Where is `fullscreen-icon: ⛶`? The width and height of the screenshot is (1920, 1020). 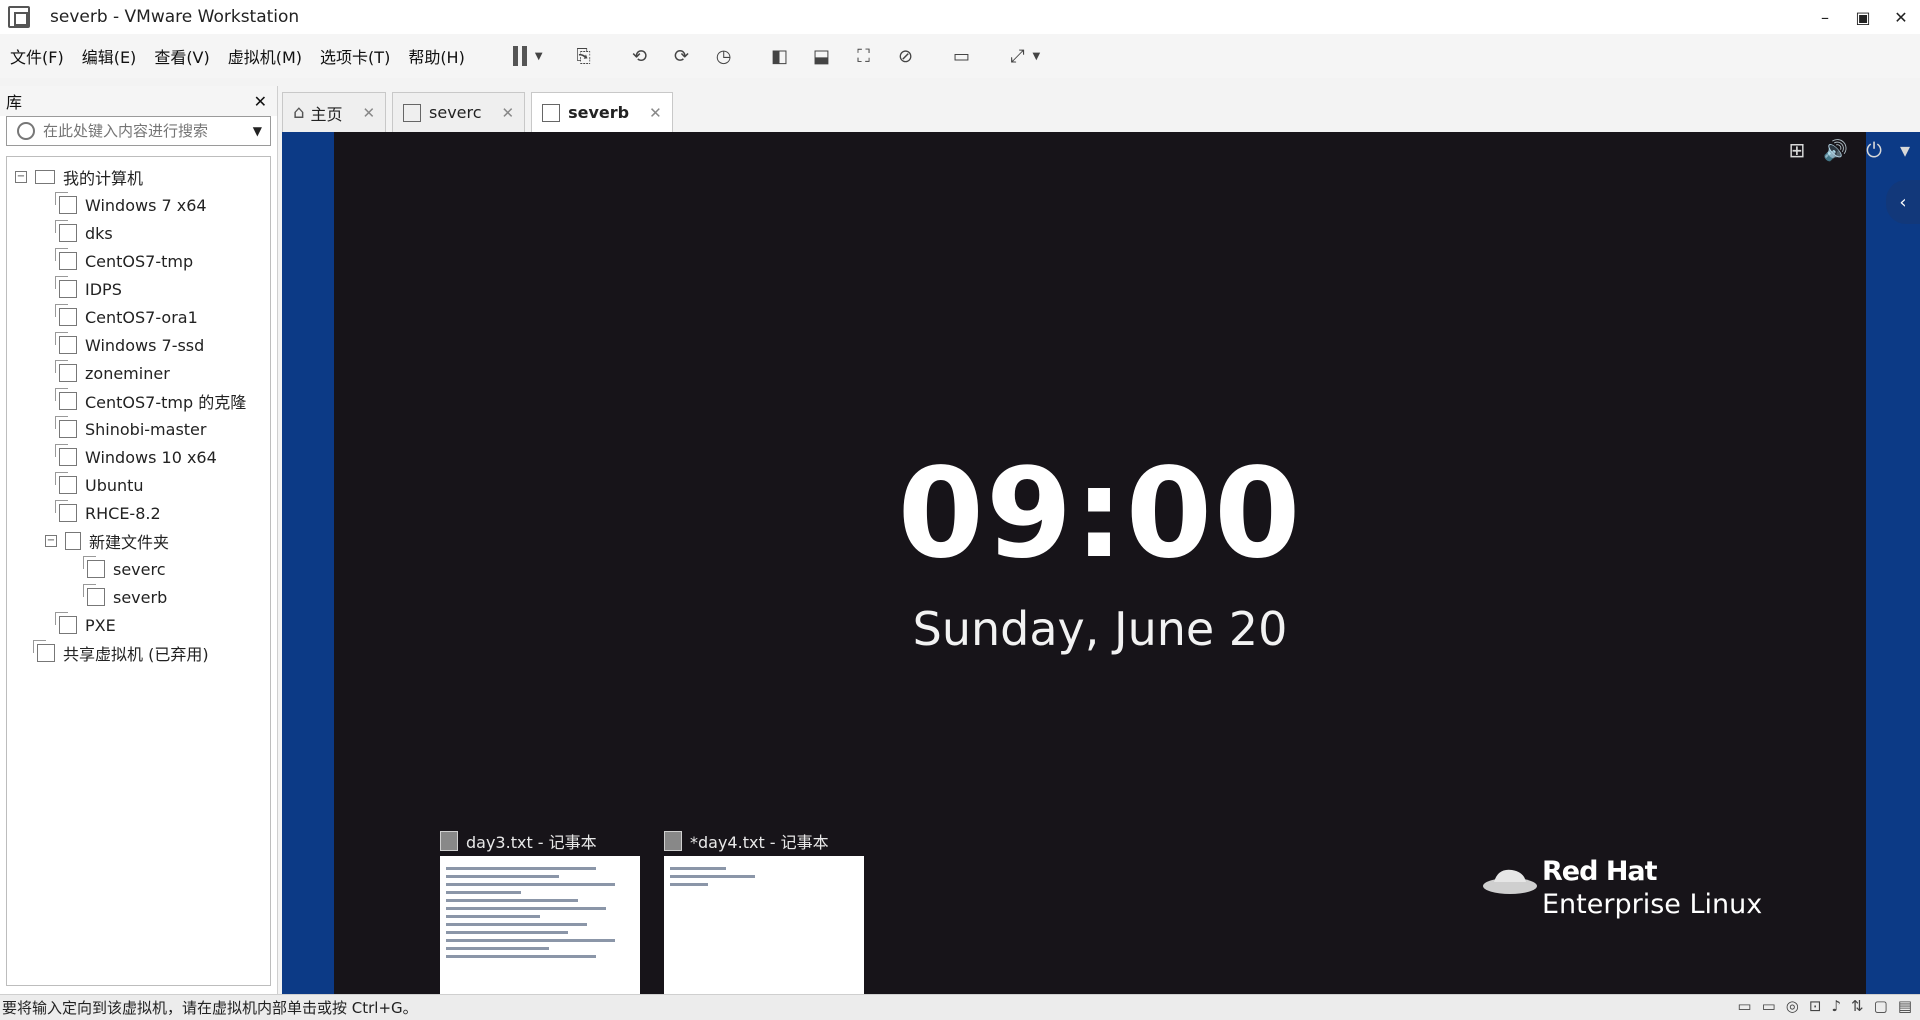
fullscreen-icon: ⛶ is located at coordinates (864, 56).